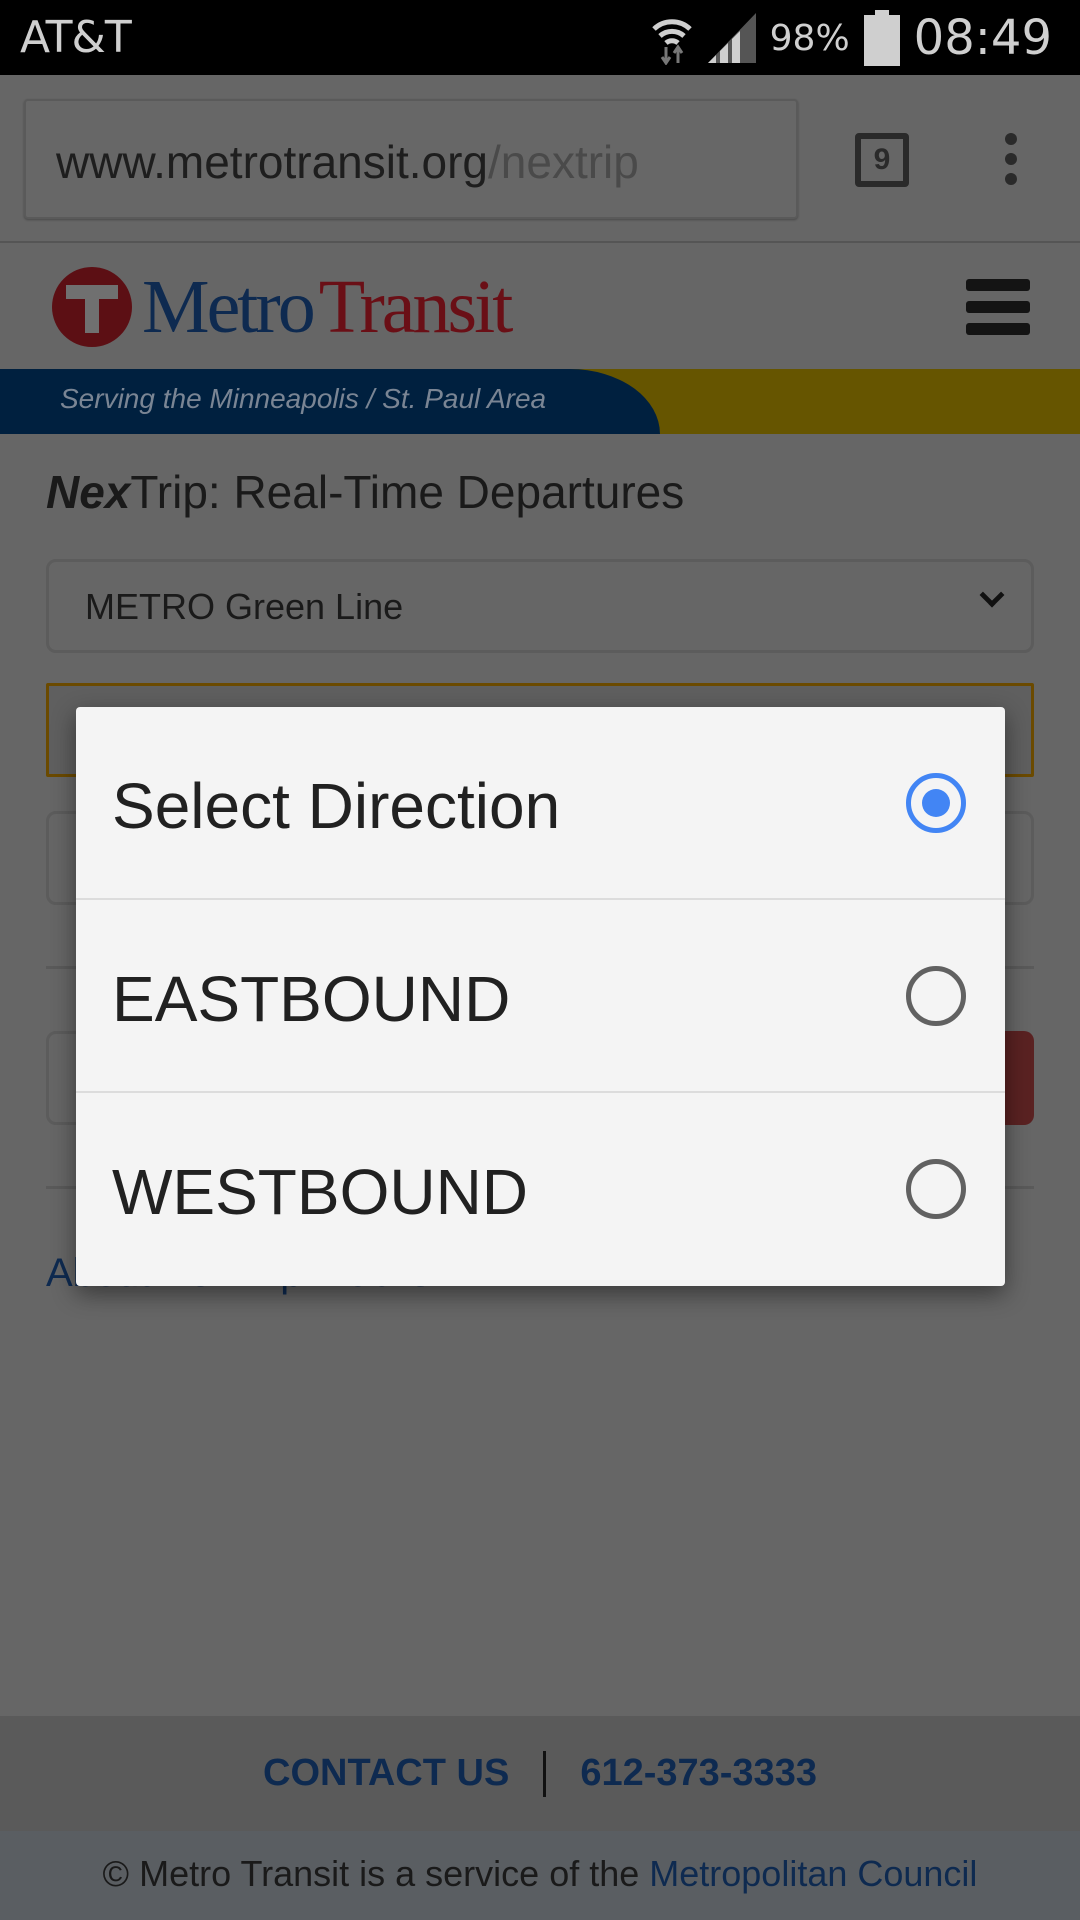 Image resolution: width=1080 pixels, height=1920 pixels. What do you see at coordinates (336, 806) in the screenshot?
I see `option-label: Select Direction` at bounding box center [336, 806].